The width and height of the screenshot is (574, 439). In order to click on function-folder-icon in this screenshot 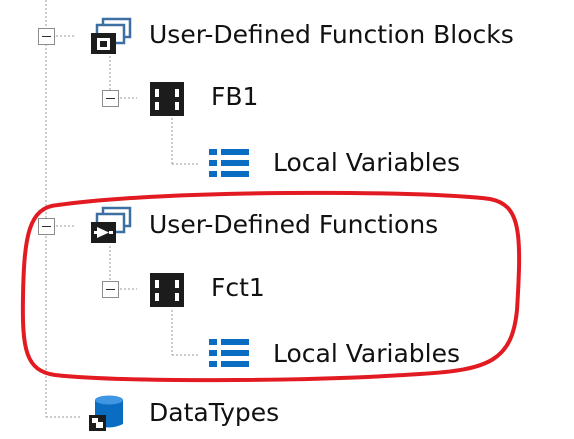, I will do `click(111, 228)`.